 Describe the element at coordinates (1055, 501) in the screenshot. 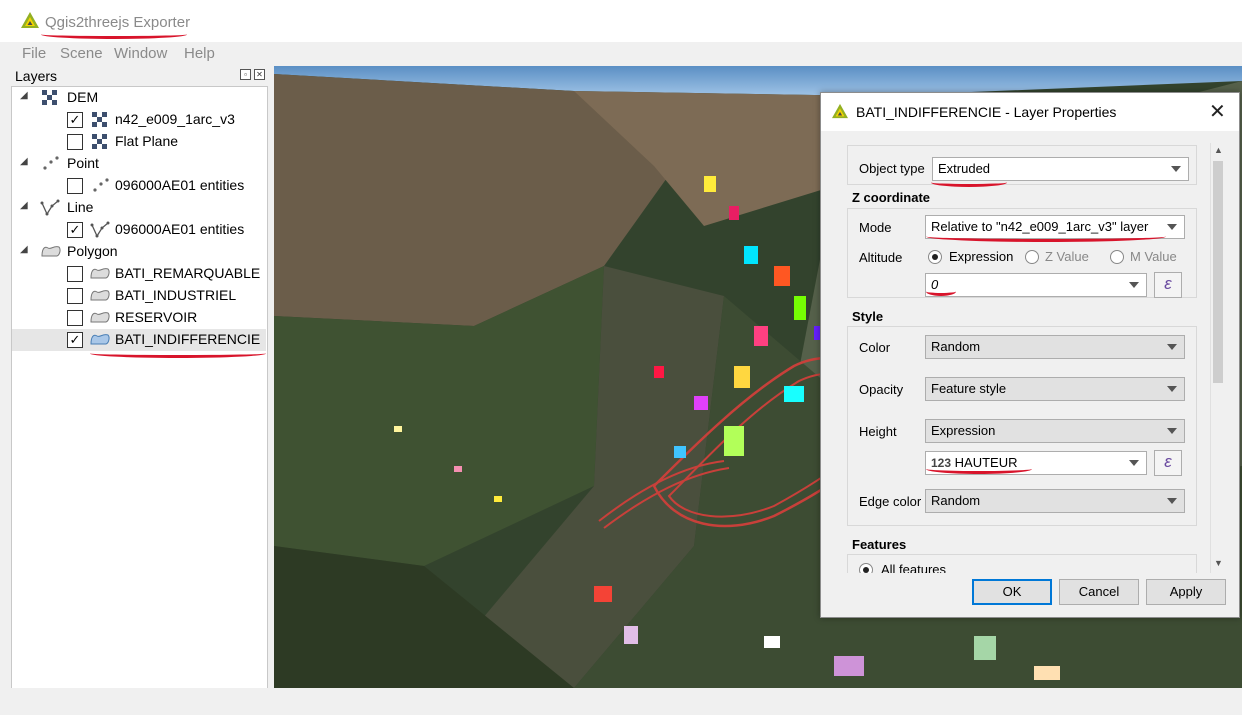

I see `edge-color-combo: Random` at that location.